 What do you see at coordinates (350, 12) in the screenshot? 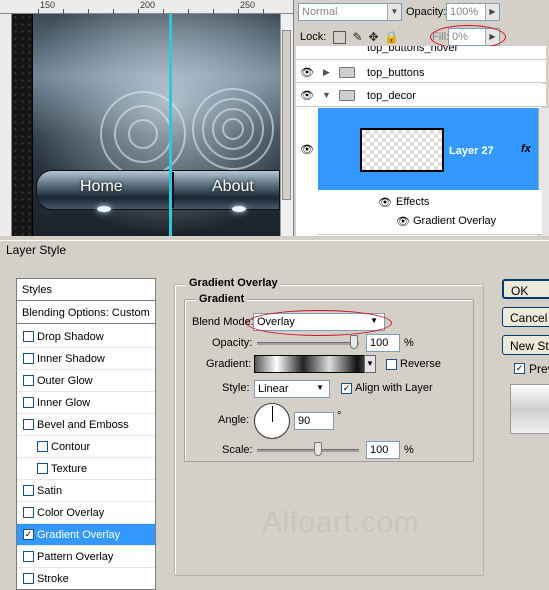
I see `layer-blend-mode-select: Normal ▼` at bounding box center [350, 12].